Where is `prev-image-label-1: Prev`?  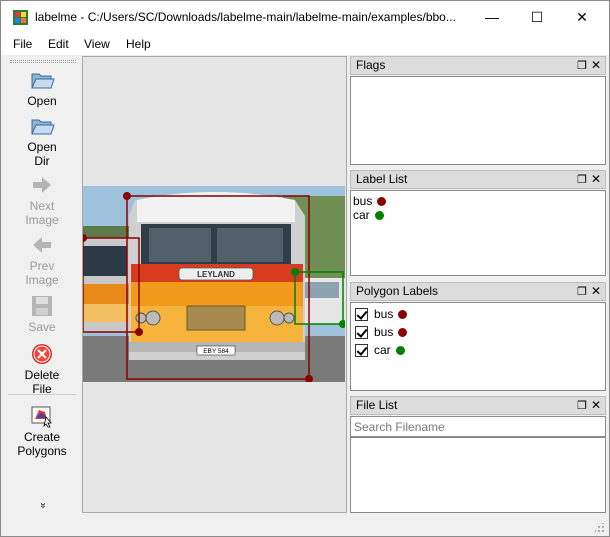
prev-image-label-1: Prev is located at coordinates (42, 266).